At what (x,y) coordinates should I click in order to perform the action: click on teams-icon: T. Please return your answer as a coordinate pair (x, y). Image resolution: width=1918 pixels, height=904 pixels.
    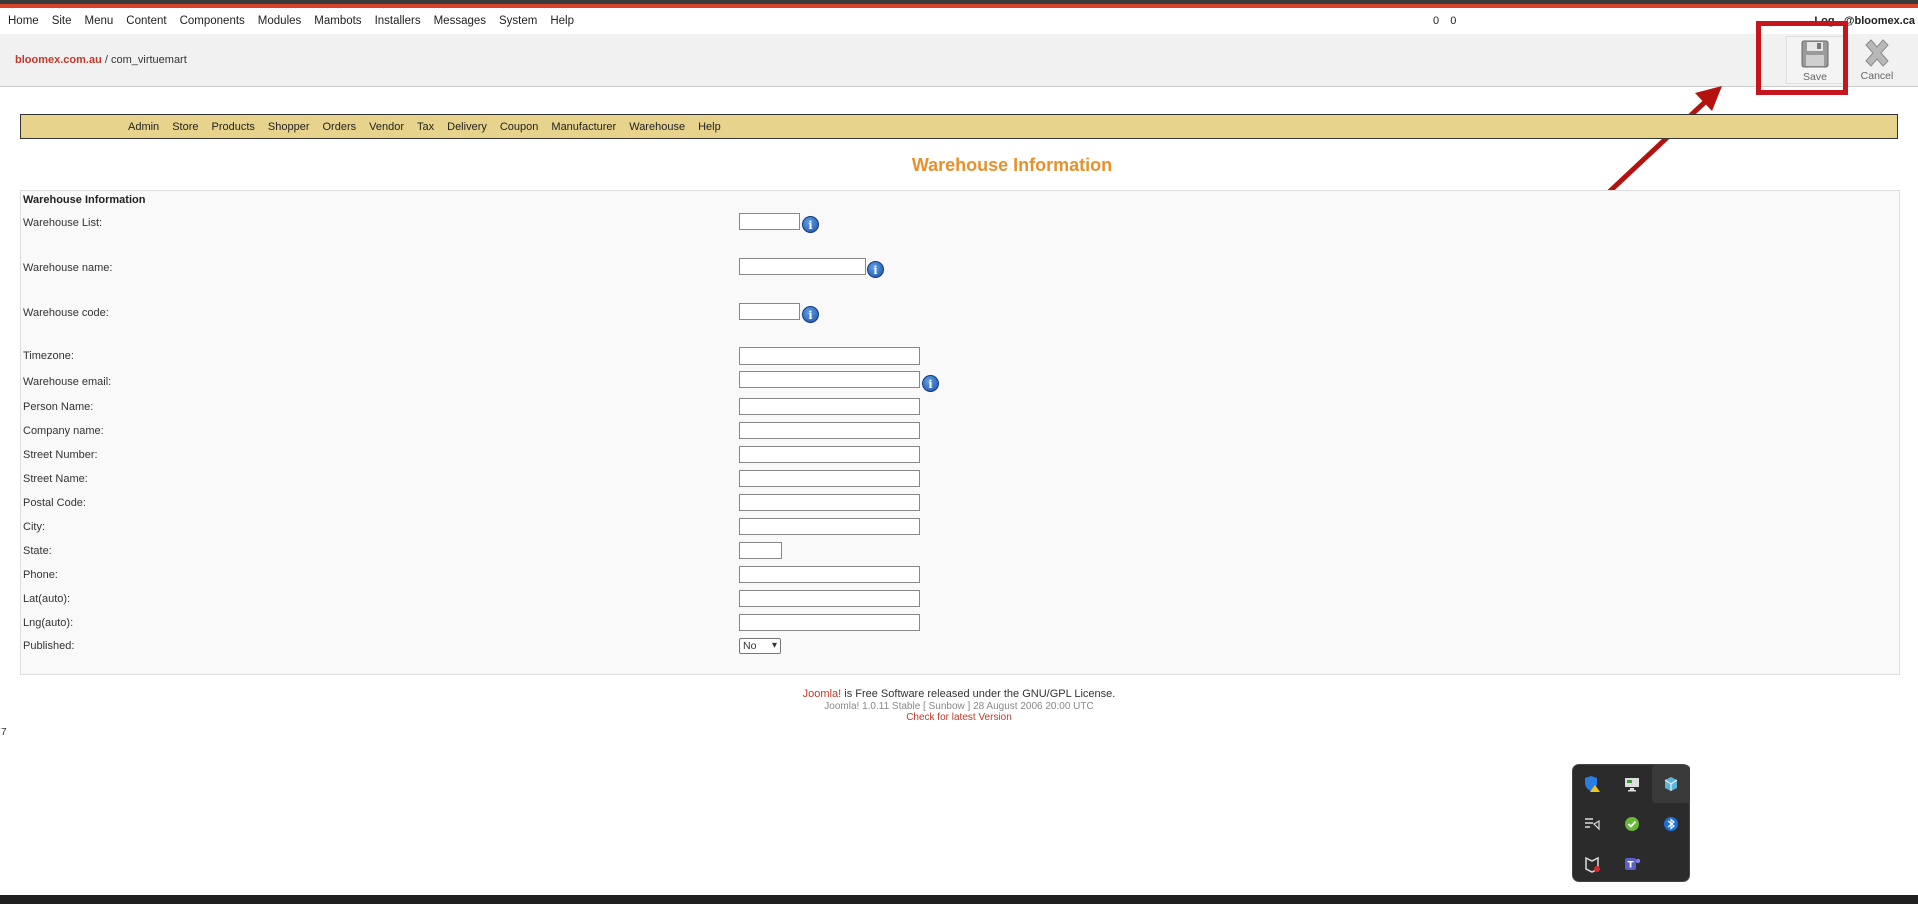
    Looking at the image, I should click on (1632, 864).